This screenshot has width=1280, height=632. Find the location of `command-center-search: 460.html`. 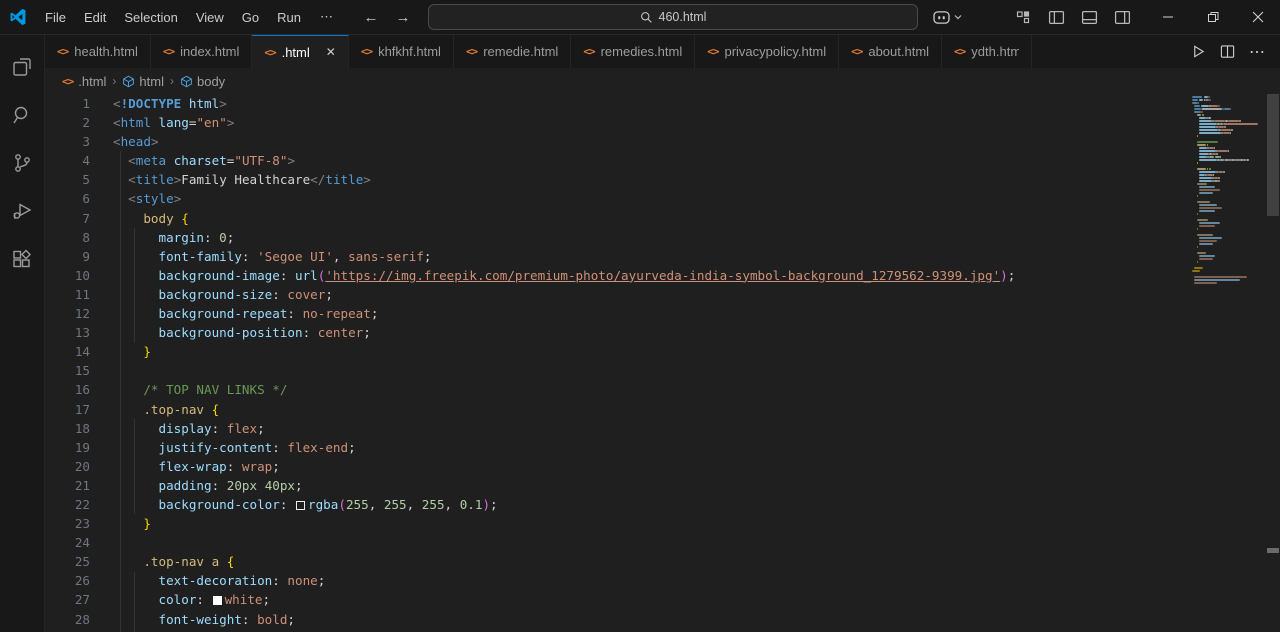

command-center-search: 460.html is located at coordinates (673, 17).